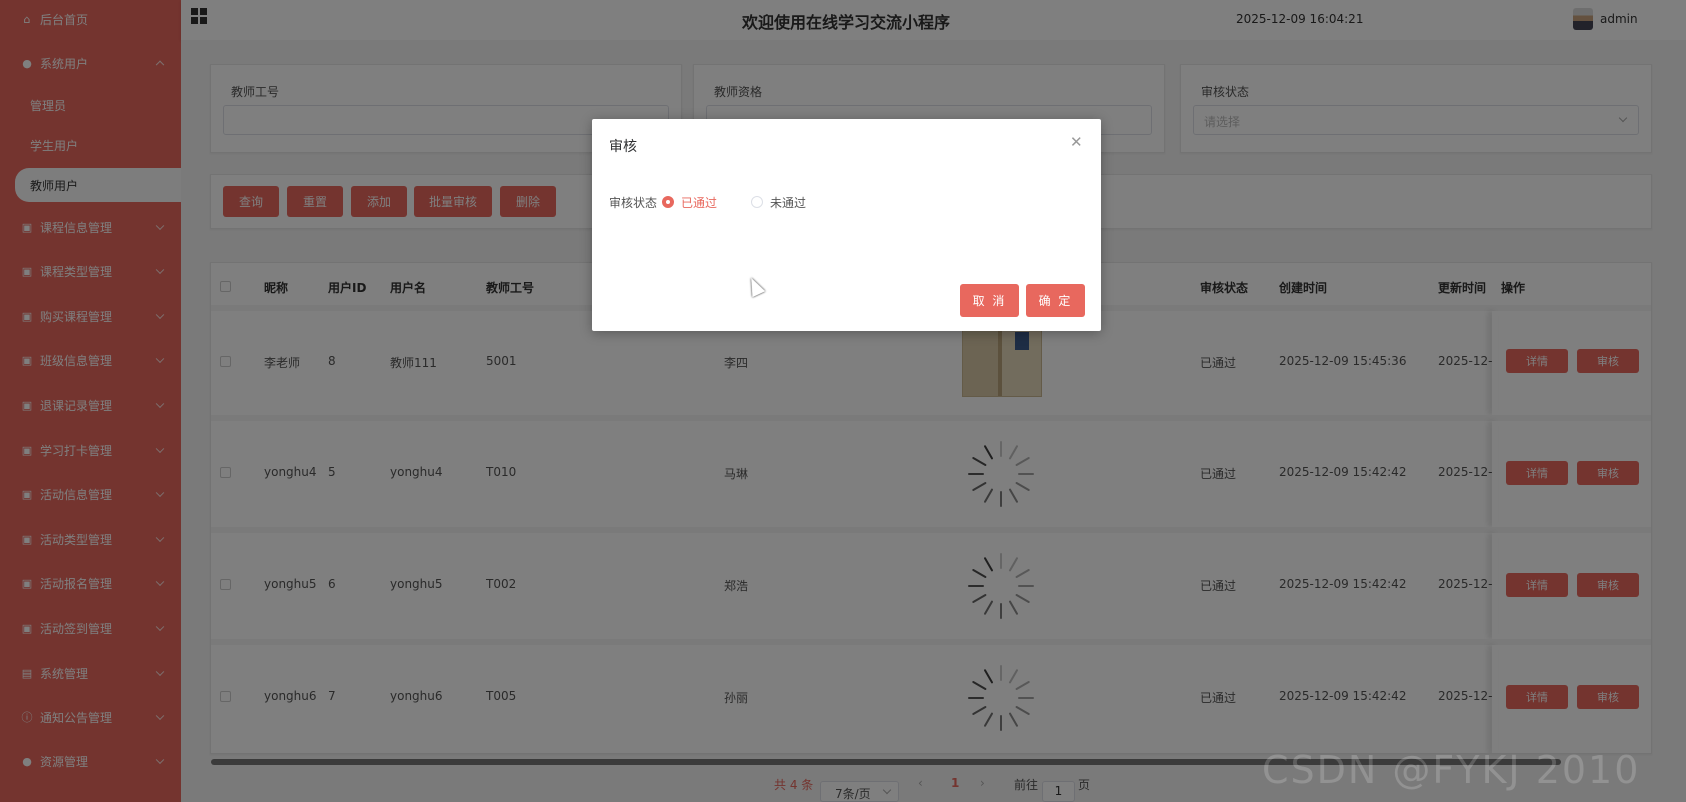 Image resolution: width=1686 pixels, height=802 pixels. I want to click on review-status-label: 审核状态, so click(633, 203).